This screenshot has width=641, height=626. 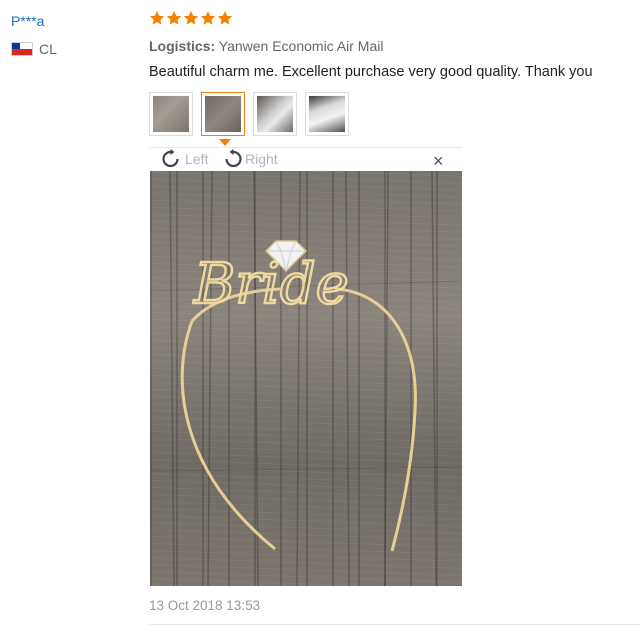 What do you see at coordinates (233, 158) in the screenshot?
I see `rotate-right-icon` at bounding box center [233, 158].